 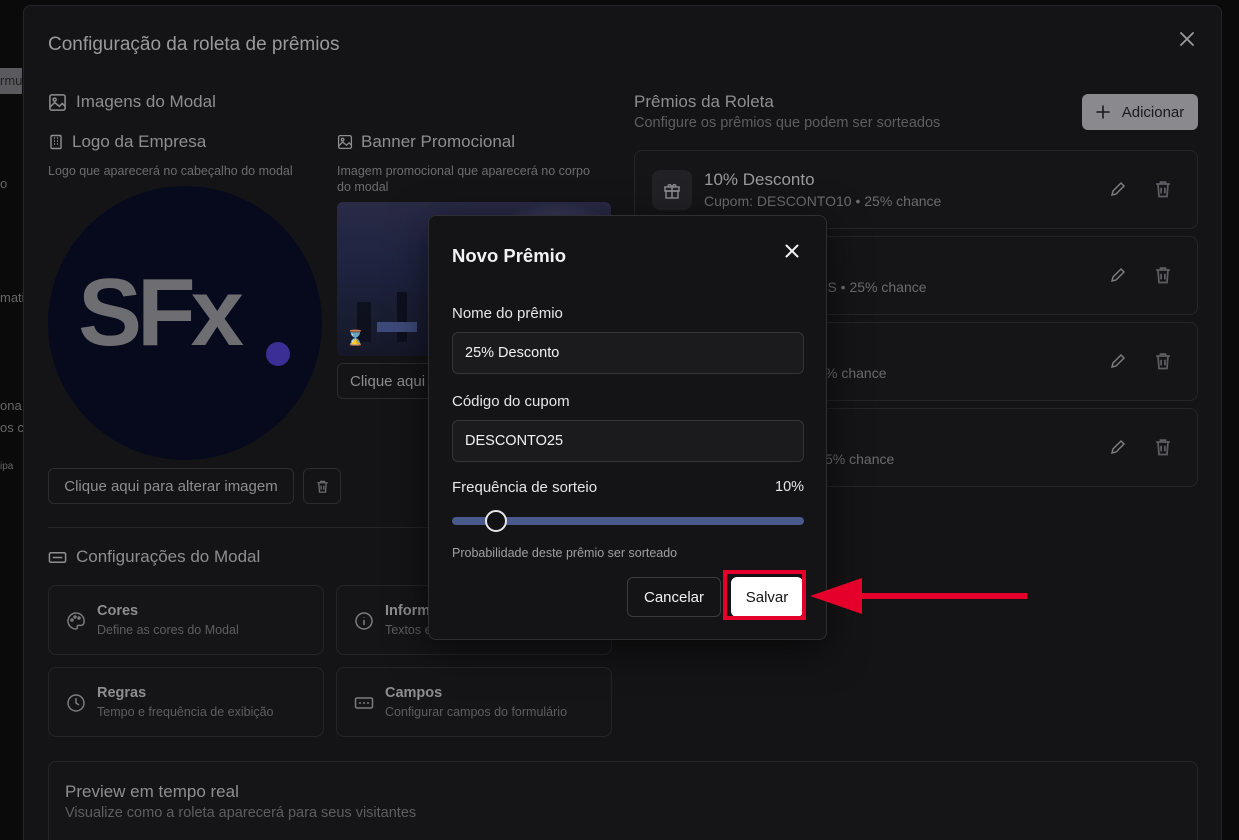 I want to click on pointer-arrow-icon, so click(x=918, y=596).